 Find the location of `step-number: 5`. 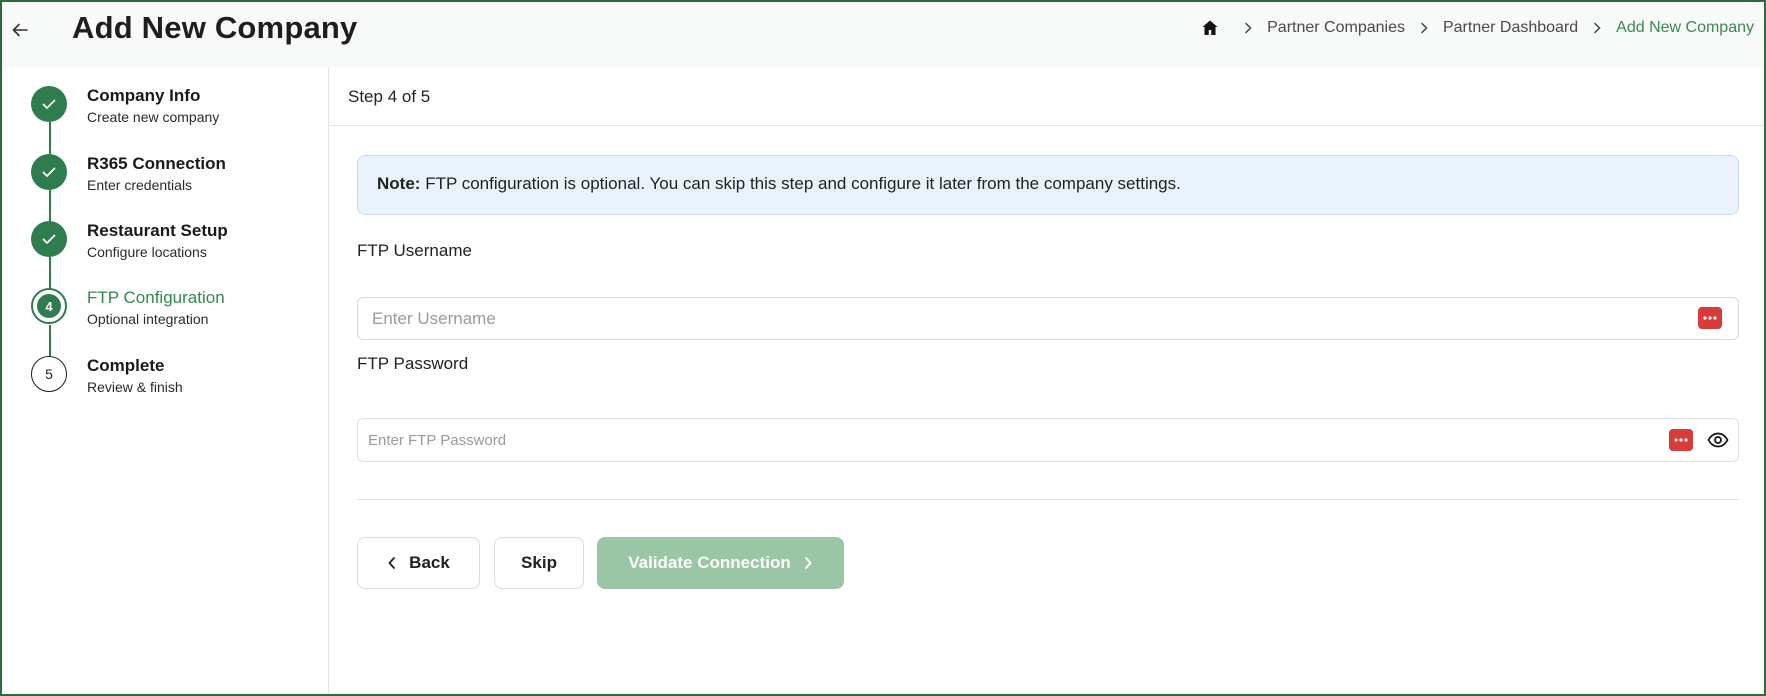

step-number: 5 is located at coordinates (49, 374).